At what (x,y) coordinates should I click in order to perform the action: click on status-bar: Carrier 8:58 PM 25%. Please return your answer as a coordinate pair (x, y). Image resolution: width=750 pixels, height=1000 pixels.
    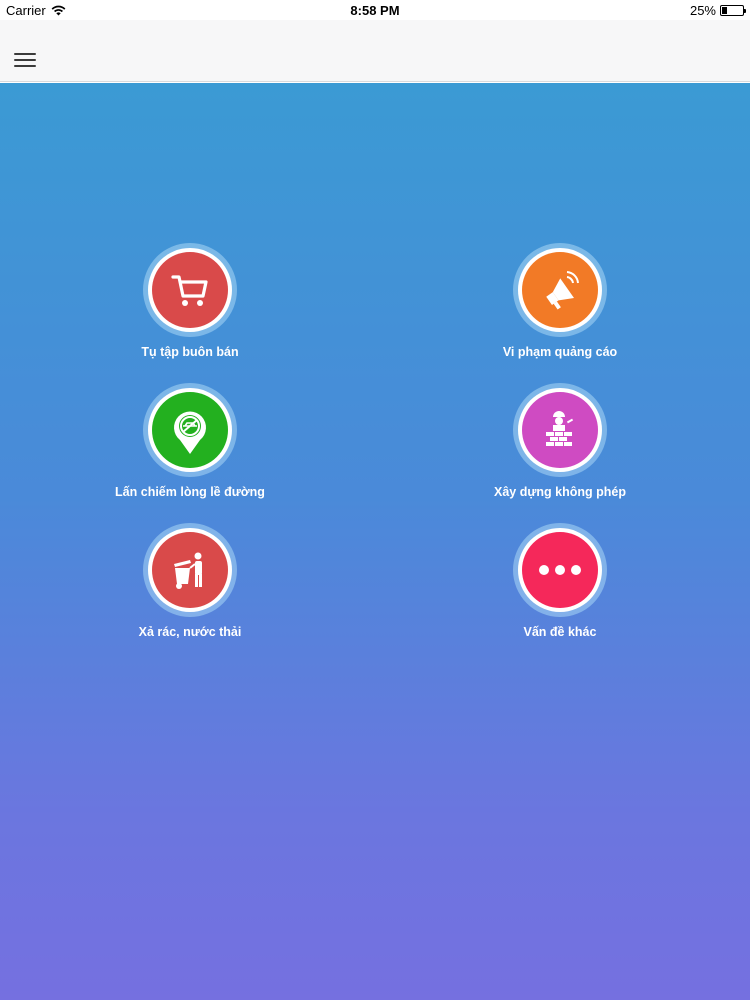
    Looking at the image, I should click on (375, 10).